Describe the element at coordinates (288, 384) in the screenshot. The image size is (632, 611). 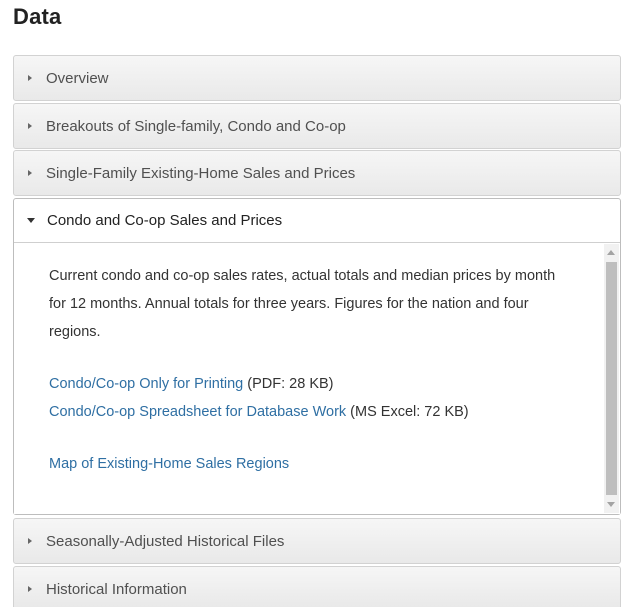
I see `file-info: (PDF: 28 KB)` at that location.